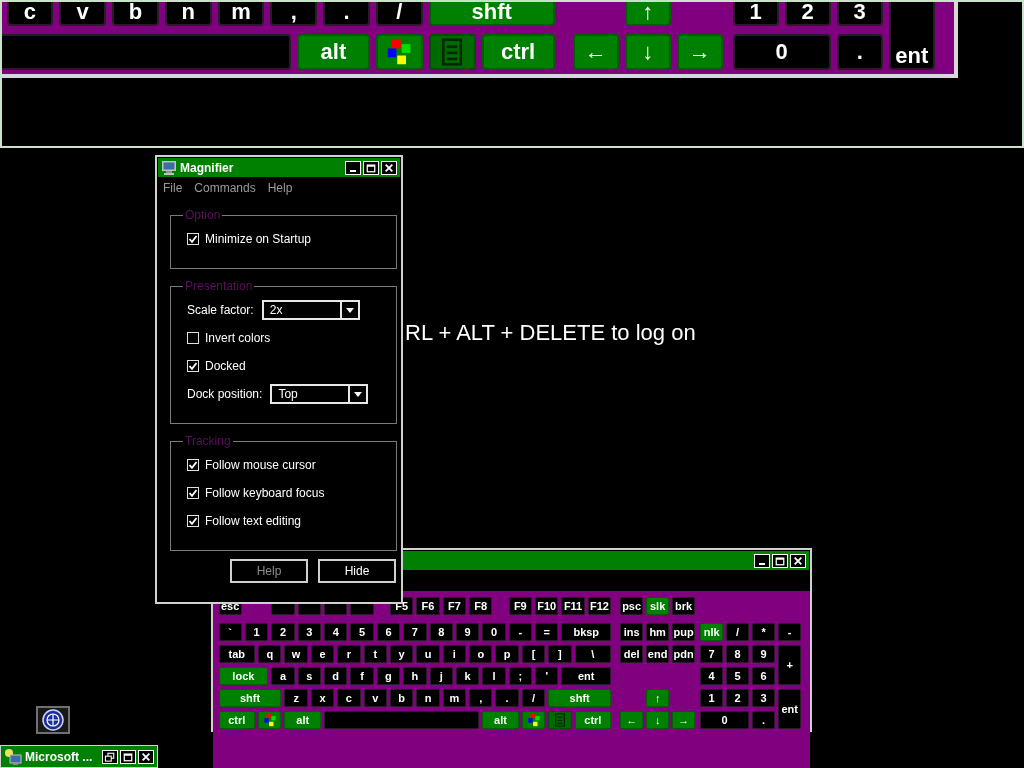 This screenshot has width=1024, height=768. I want to click on keyboard-key: ←, so click(632, 720).